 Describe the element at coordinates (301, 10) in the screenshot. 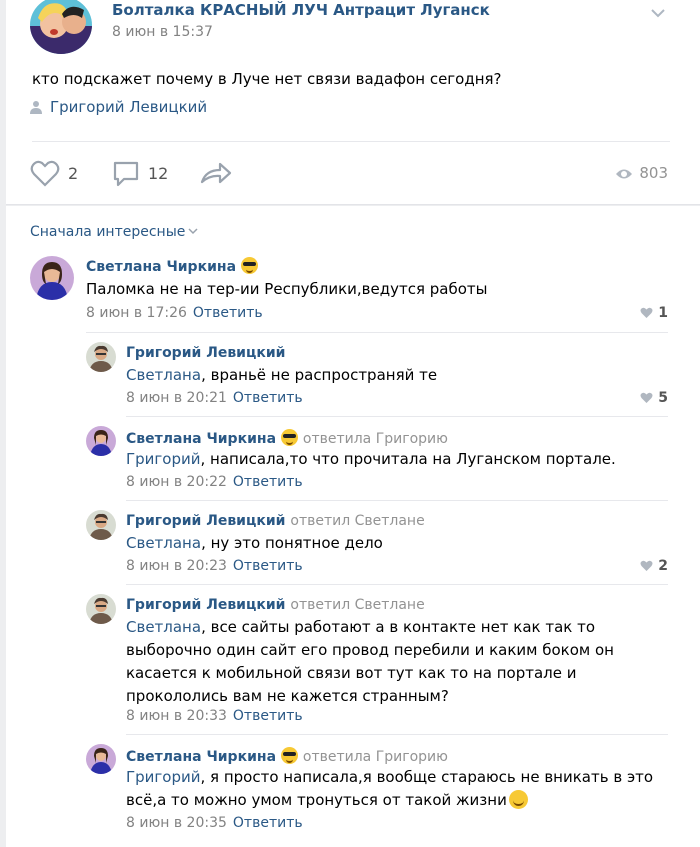

I see `group-name: Болталка КРАСНЫЙ ЛУЧ Антрацит Луганск` at that location.